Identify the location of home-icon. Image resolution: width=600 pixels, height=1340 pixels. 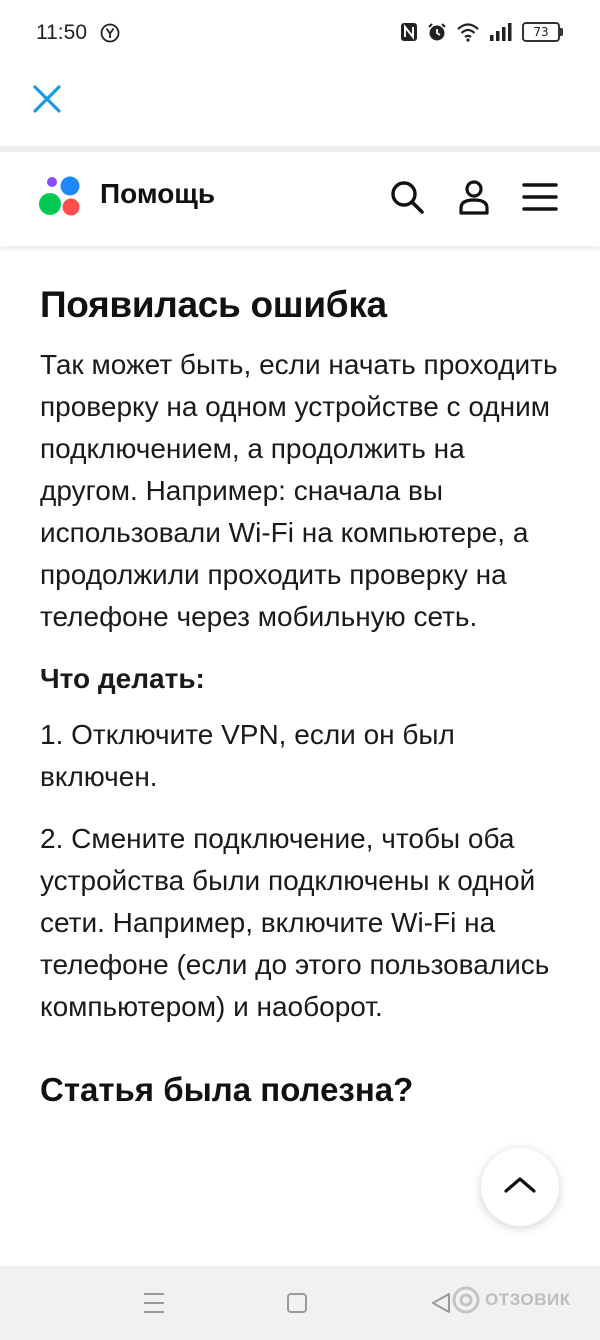
(297, 1303).